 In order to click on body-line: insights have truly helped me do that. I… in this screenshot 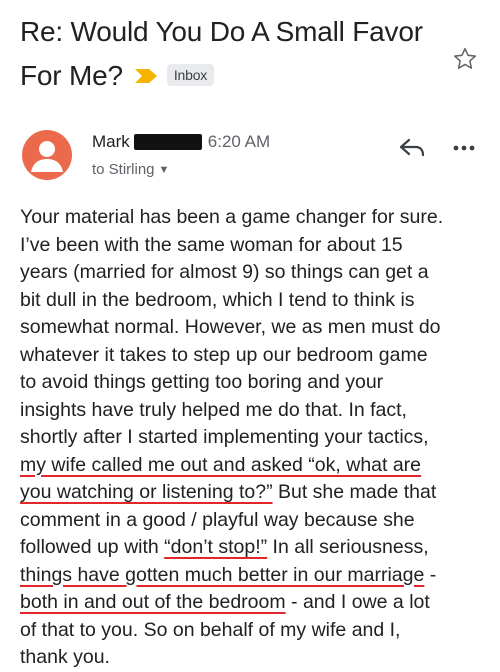, I will do `click(213, 409)`.